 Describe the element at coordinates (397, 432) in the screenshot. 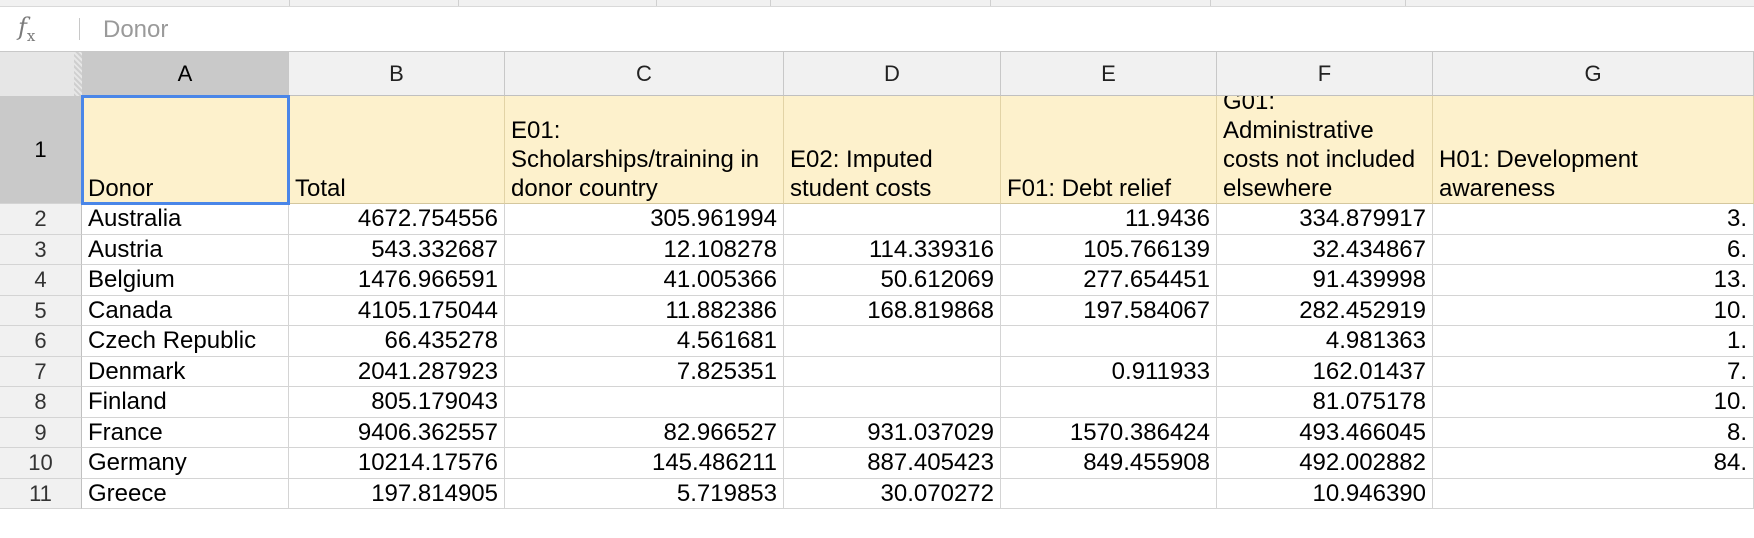

I see `cell-b9: 9406.362557` at that location.